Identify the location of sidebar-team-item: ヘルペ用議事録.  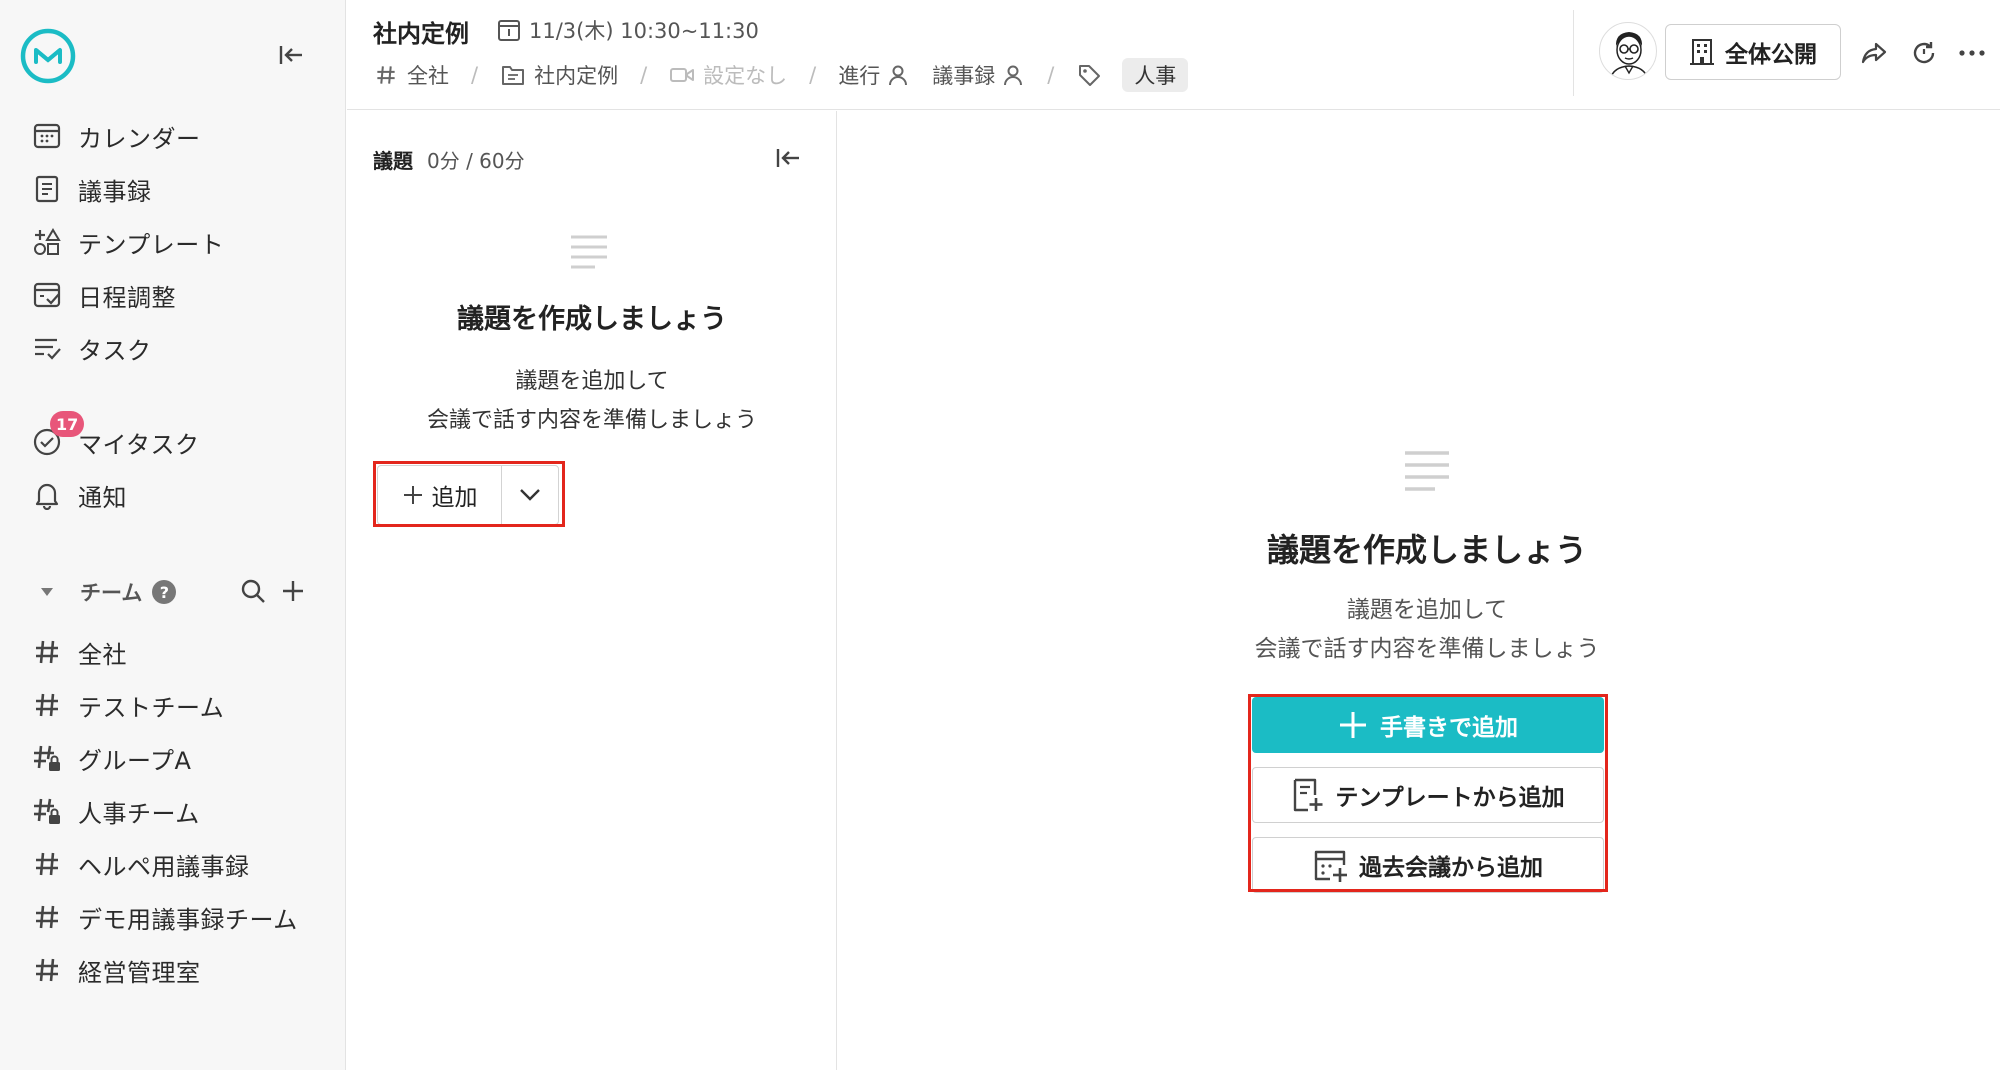
(140, 864).